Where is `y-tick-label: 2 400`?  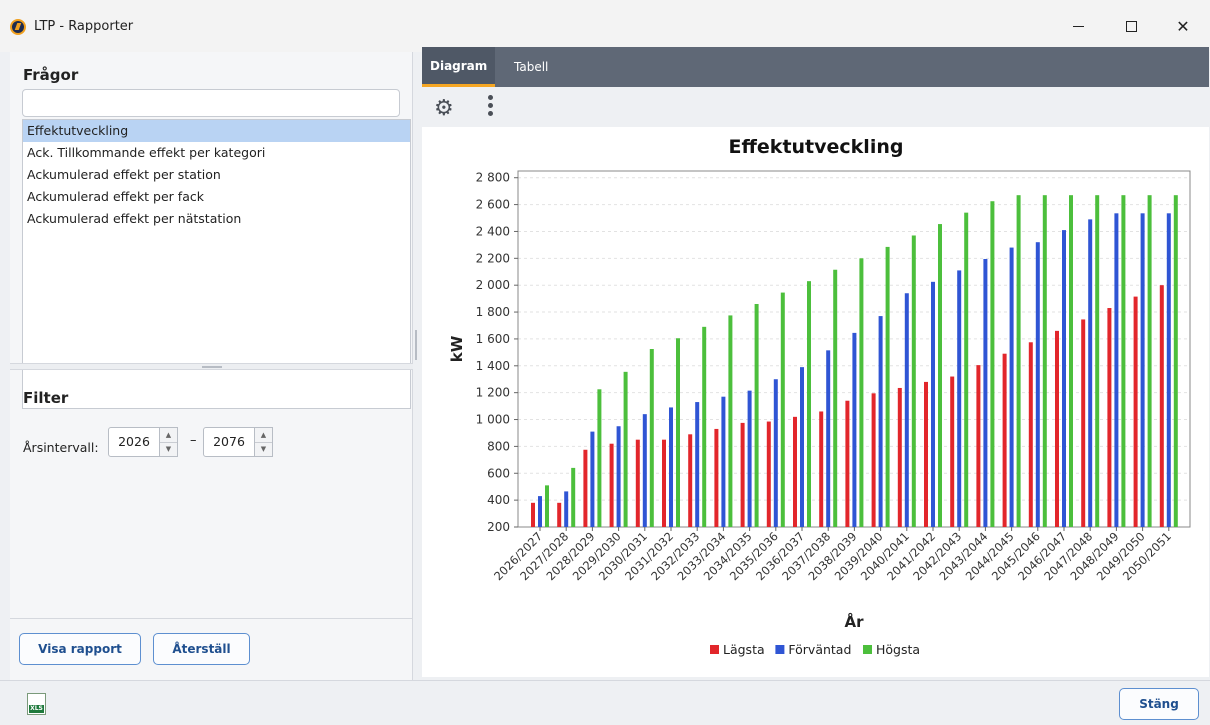
y-tick-label: 2 400 is located at coordinates (493, 231).